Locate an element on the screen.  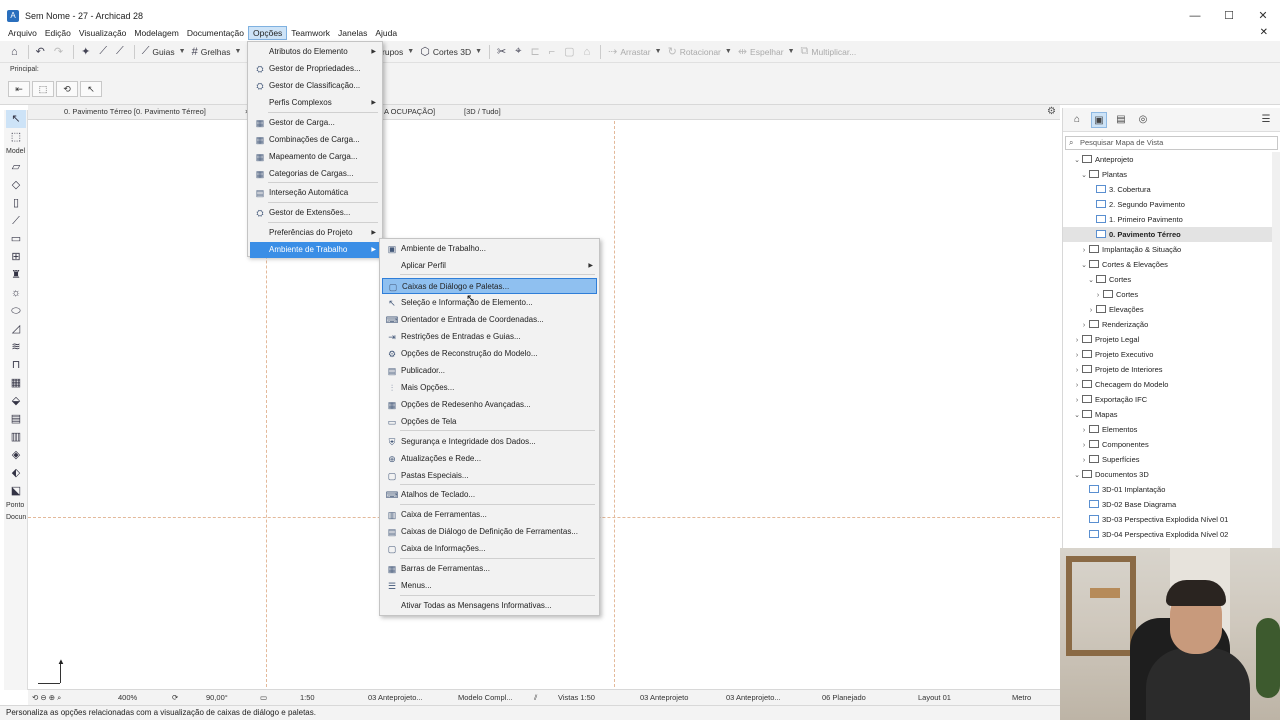
curtain-wall-tool-icon: ▦ is located at coordinates (16, 383).